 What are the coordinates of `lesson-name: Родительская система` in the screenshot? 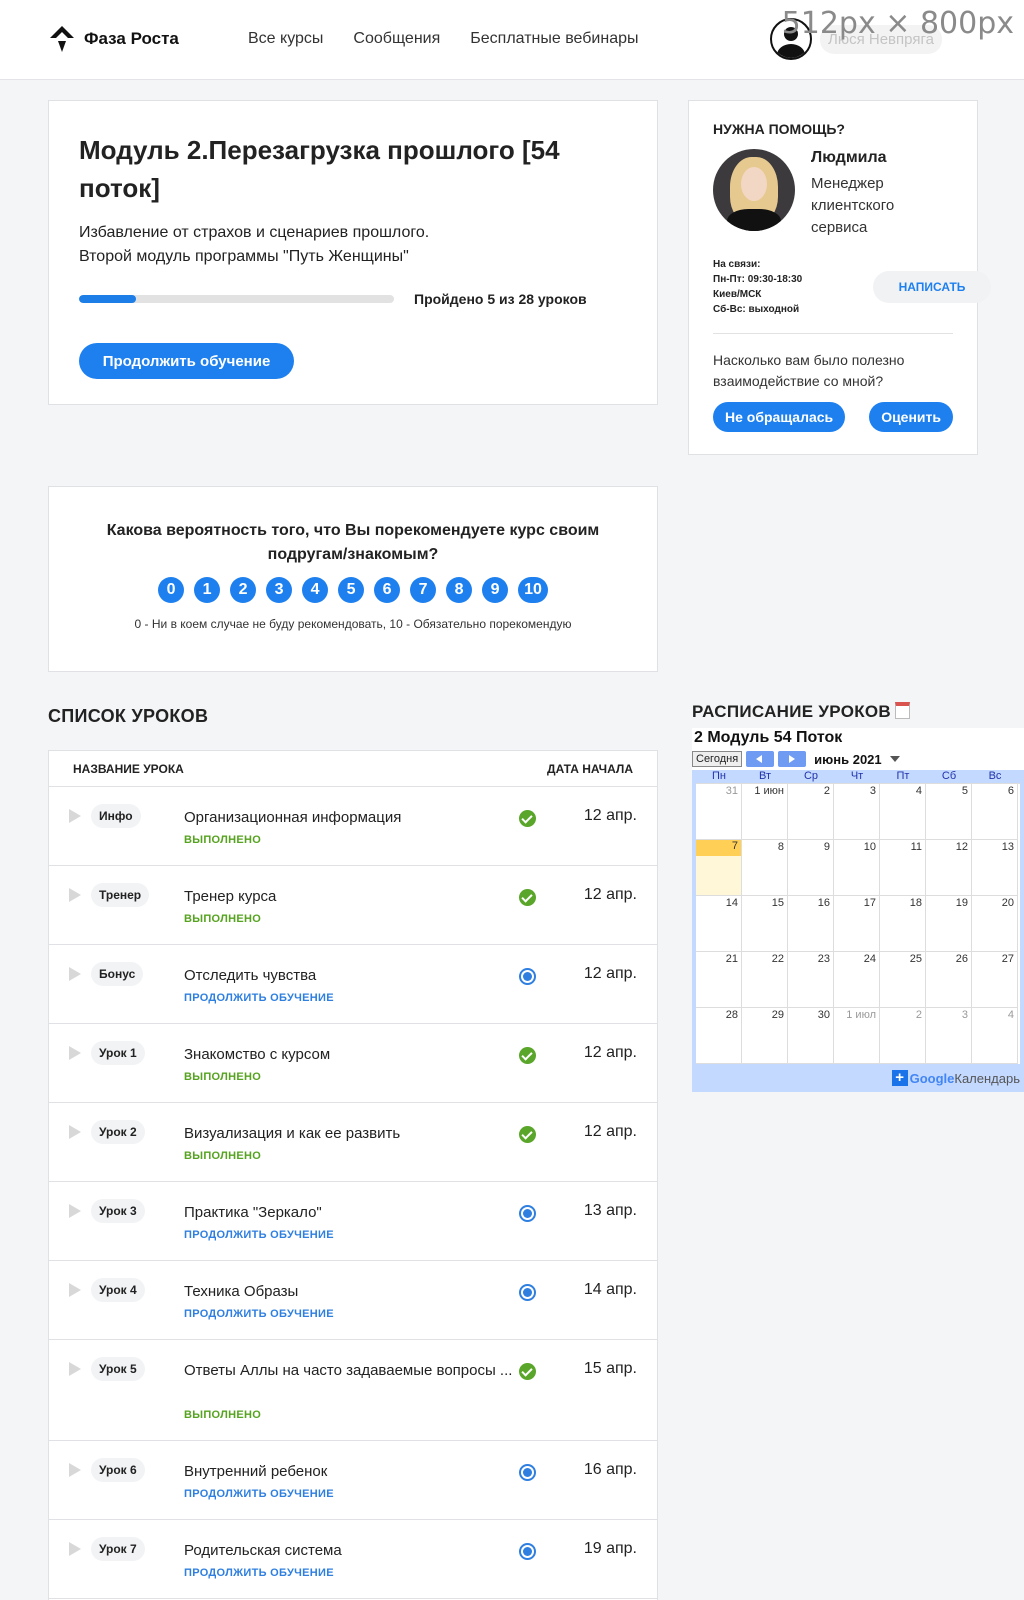 It's located at (349, 1550).